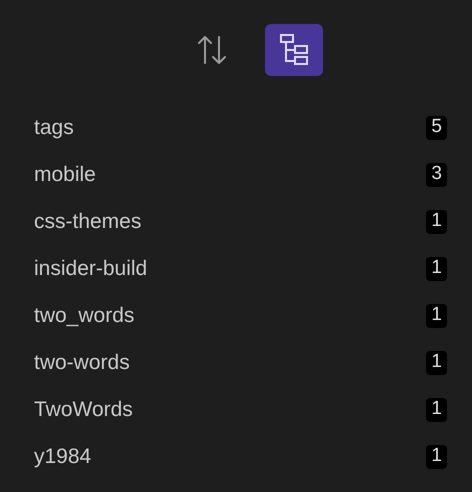 This screenshot has height=492, width=472. I want to click on tag-name: insider-build, so click(91, 268).